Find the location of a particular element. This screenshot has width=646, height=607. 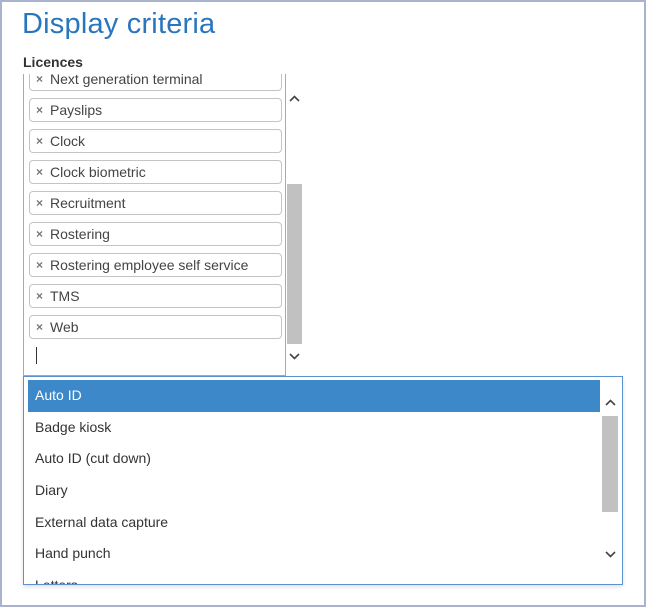

selected-tag: × Rostering employee self service is located at coordinates (155, 265).